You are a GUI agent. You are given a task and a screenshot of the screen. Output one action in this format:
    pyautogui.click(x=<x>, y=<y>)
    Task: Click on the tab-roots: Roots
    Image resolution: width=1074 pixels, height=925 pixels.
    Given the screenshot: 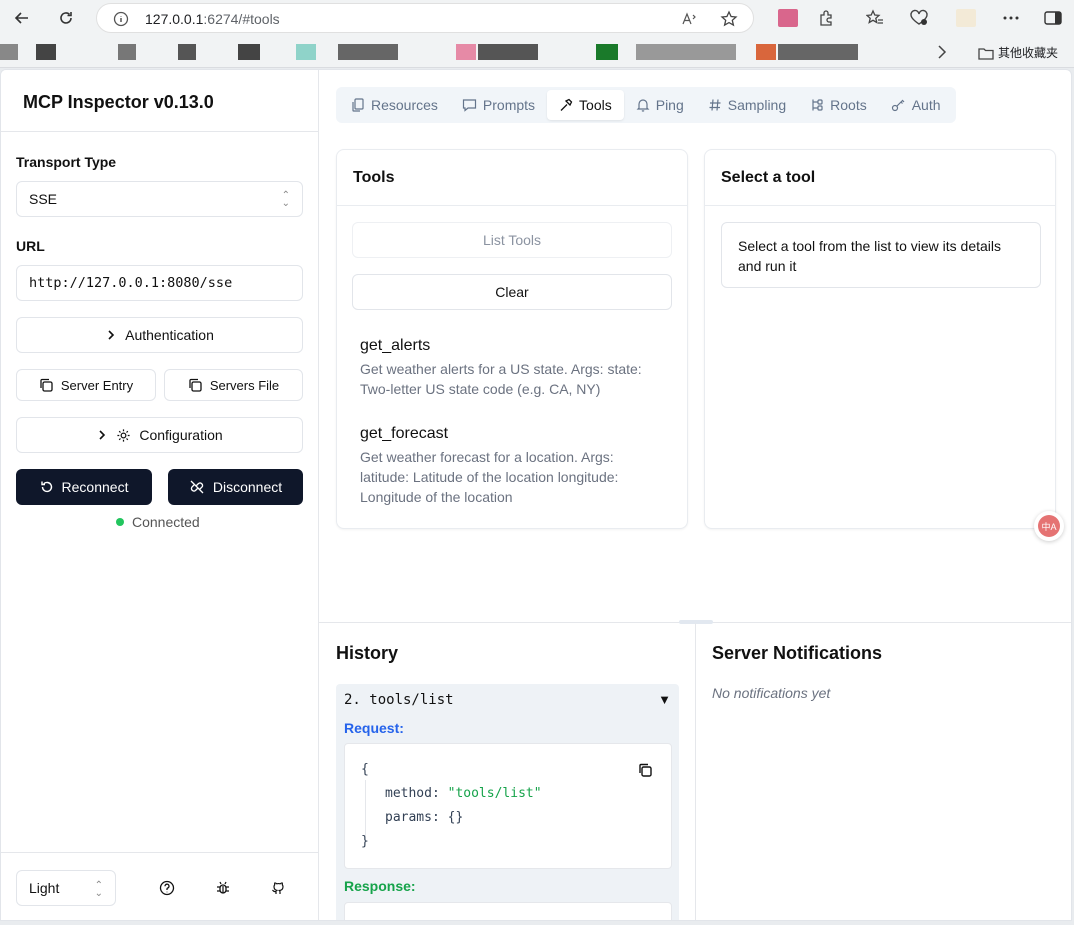 What is the action you would take?
    pyautogui.click(x=838, y=105)
    